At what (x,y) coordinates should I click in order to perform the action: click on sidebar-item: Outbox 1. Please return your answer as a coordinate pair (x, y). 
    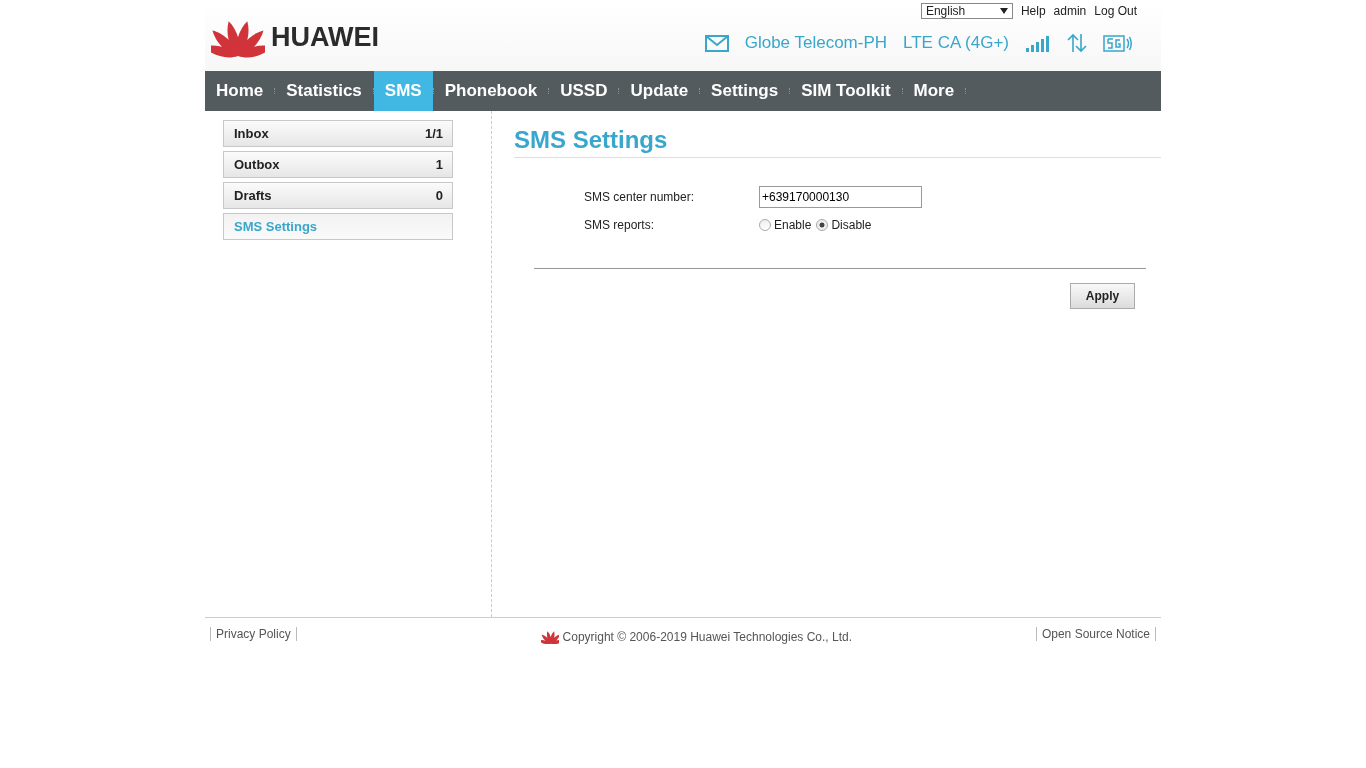
    Looking at the image, I should click on (338, 164).